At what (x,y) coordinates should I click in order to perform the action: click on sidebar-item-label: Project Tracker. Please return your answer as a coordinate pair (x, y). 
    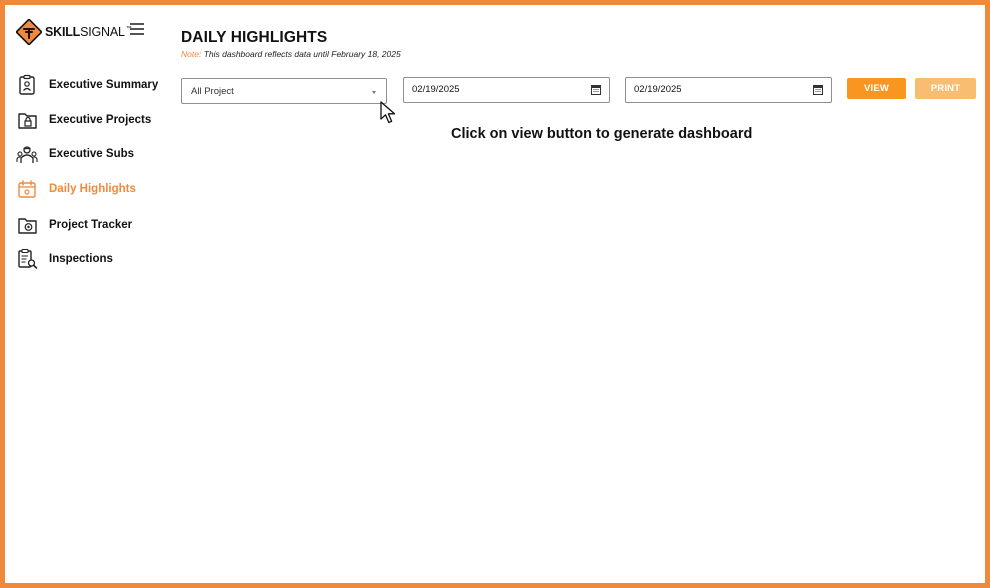
    Looking at the image, I should click on (91, 225).